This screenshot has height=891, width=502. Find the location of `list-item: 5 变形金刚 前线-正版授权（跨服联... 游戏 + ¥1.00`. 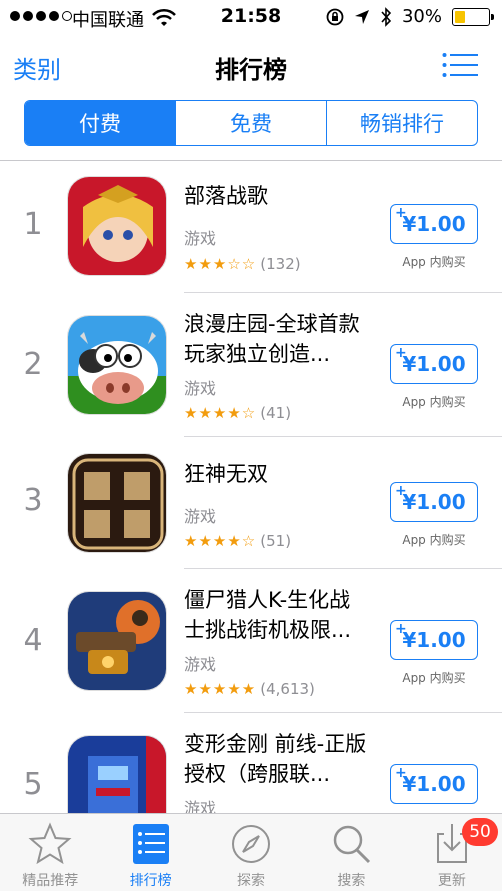

list-item: 5 变形金刚 前线-正版授权（跨服联... 游戏 + ¥1.00 is located at coordinates (251, 763).